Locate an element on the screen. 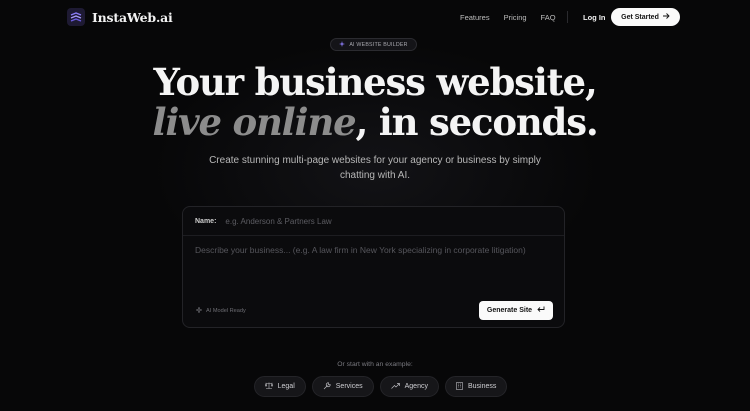 The width and height of the screenshot is (750, 411). example-chip-agency: Agency is located at coordinates (409, 386).